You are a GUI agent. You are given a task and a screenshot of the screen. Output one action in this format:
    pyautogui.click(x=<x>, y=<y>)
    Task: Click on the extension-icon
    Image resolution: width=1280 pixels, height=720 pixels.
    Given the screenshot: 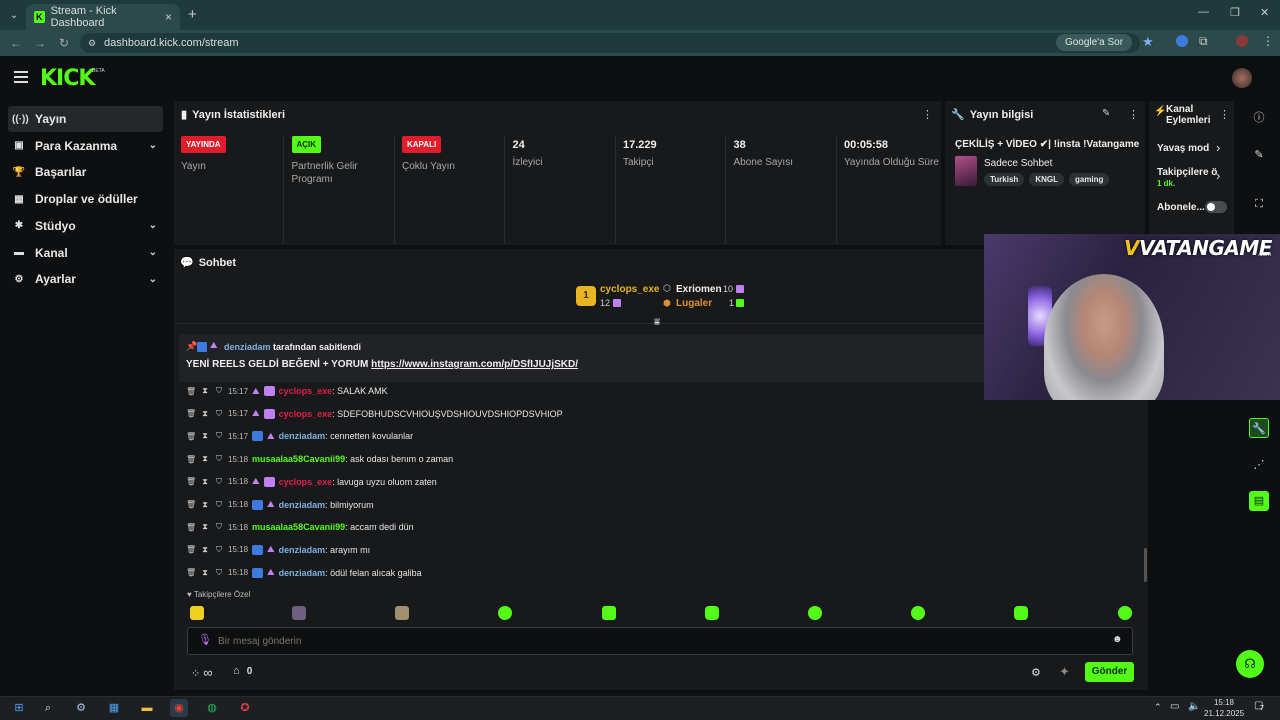 What is the action you would take?
    pyautogui.click(x=1182, y=41)
    